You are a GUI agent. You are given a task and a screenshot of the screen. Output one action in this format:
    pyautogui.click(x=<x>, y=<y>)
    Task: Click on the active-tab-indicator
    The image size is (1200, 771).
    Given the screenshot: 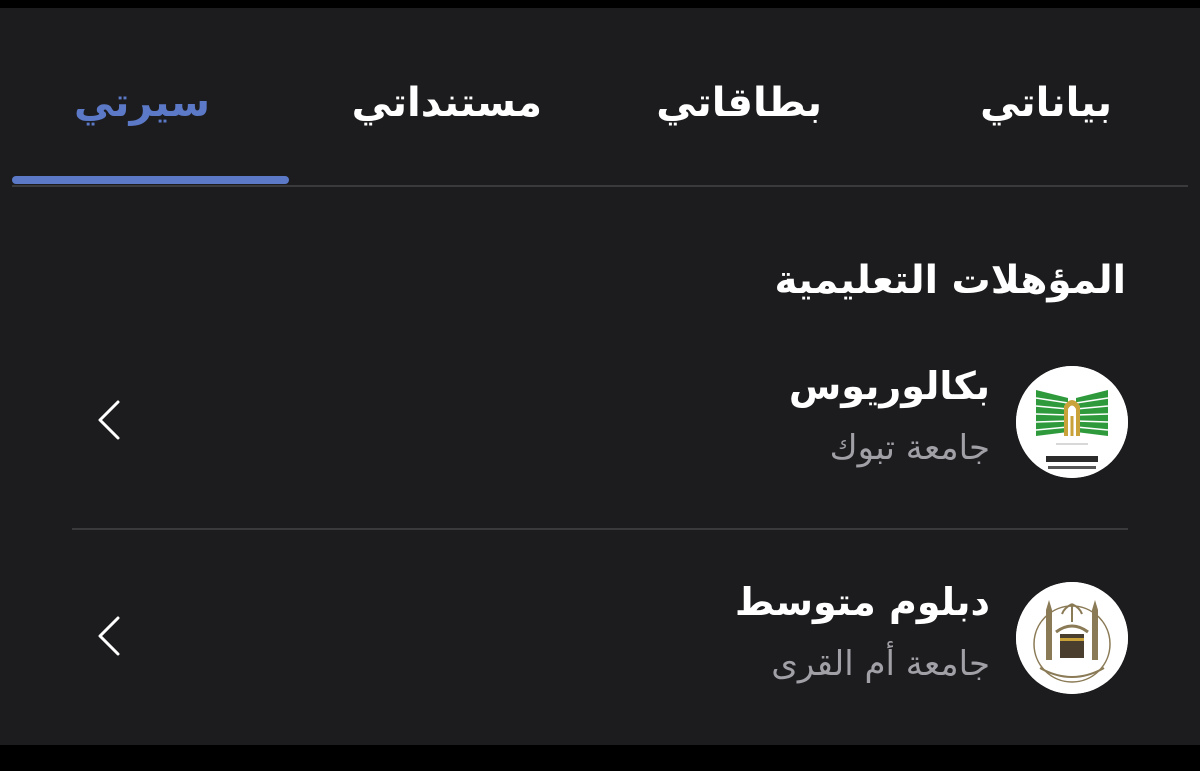 What is the action you would take?
    pyautogui.click(x=150, y=180)
    